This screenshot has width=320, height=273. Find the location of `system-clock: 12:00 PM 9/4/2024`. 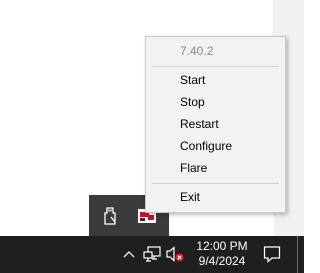

system-clock: 12:00 PM 9/4/2024 is located at coordinates (222, 254).